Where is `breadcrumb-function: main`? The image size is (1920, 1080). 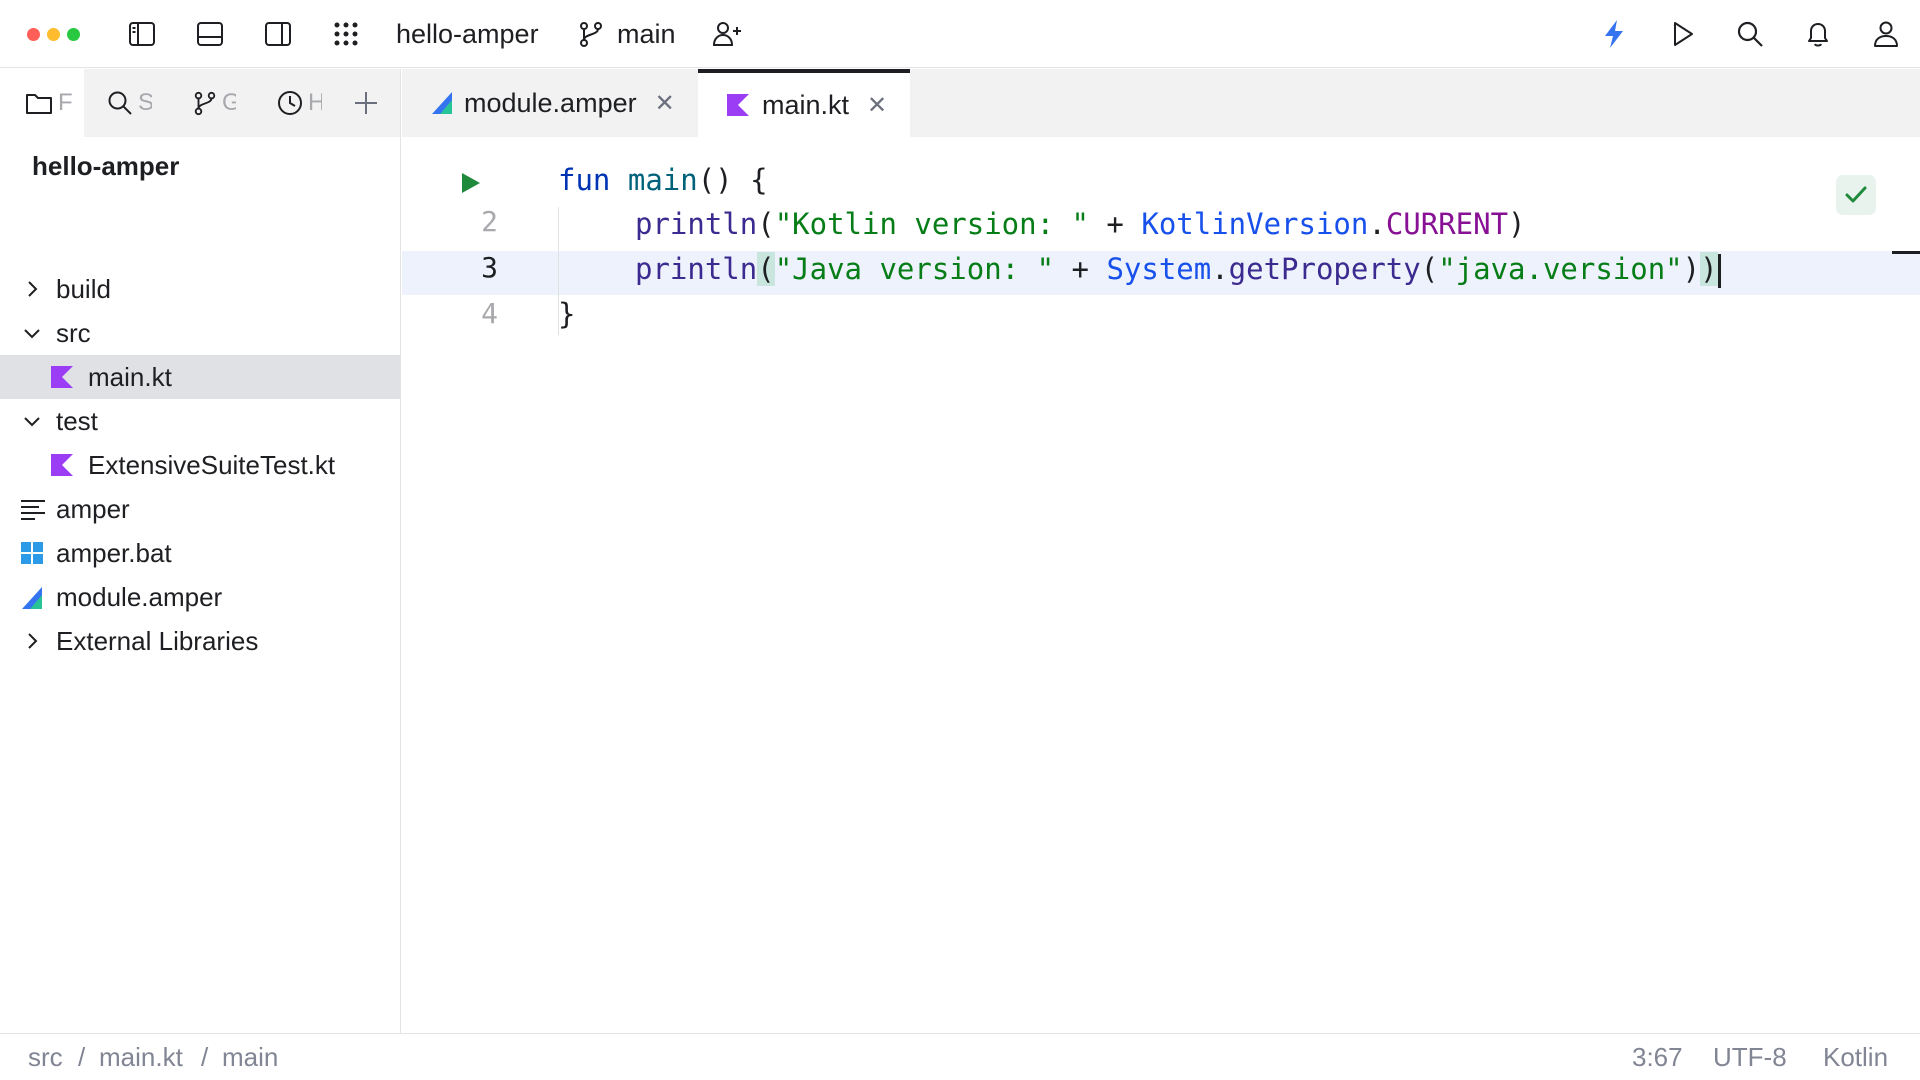 breadcrumb-function: main is located at coordinates (250, 1057).